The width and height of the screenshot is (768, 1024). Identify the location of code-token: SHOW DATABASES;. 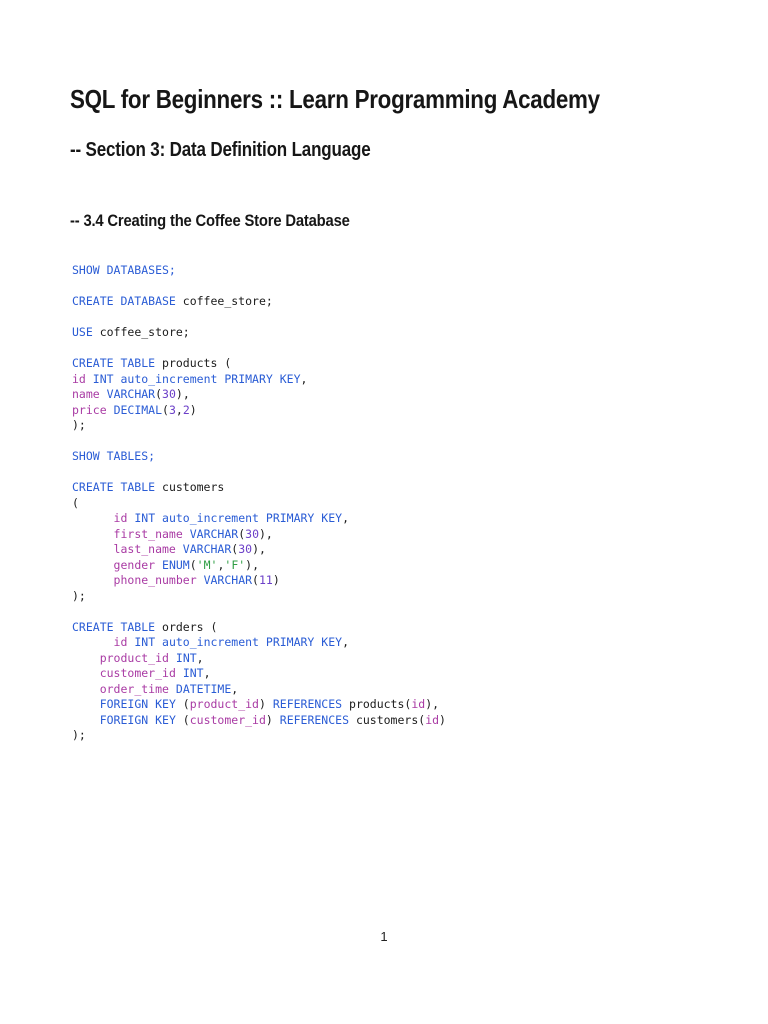
(124, 270).